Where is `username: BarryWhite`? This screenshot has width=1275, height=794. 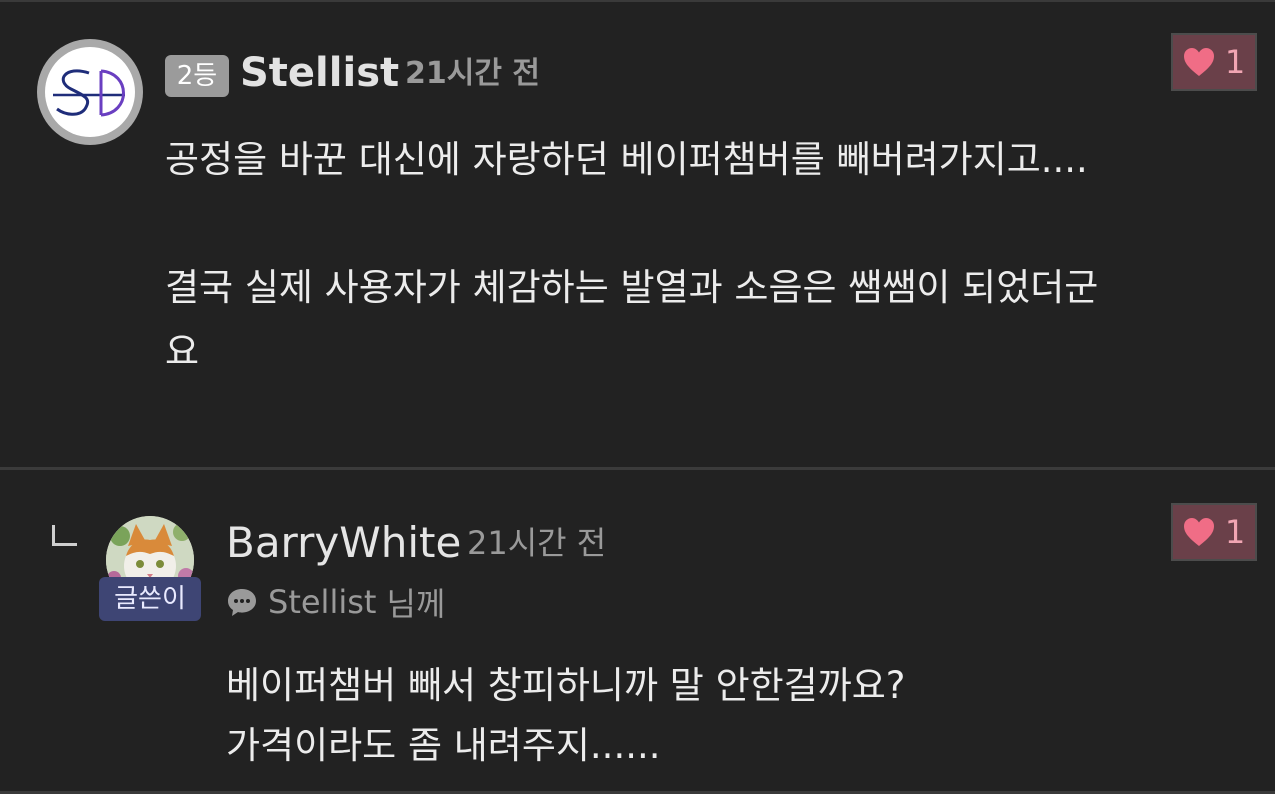
username: BarryWhite is located at coordinates (343, 543).